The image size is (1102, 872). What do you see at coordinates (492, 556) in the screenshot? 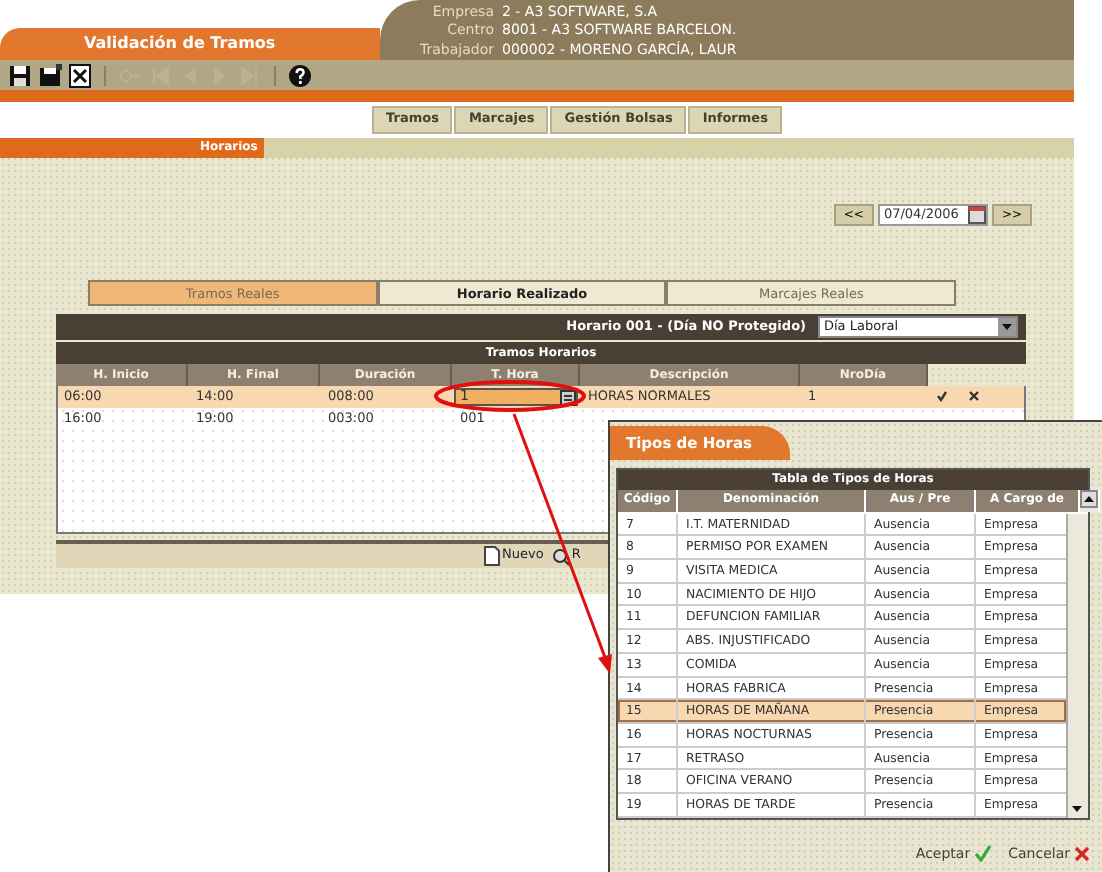
I see `document-icon` at bounding box center [492, 556].